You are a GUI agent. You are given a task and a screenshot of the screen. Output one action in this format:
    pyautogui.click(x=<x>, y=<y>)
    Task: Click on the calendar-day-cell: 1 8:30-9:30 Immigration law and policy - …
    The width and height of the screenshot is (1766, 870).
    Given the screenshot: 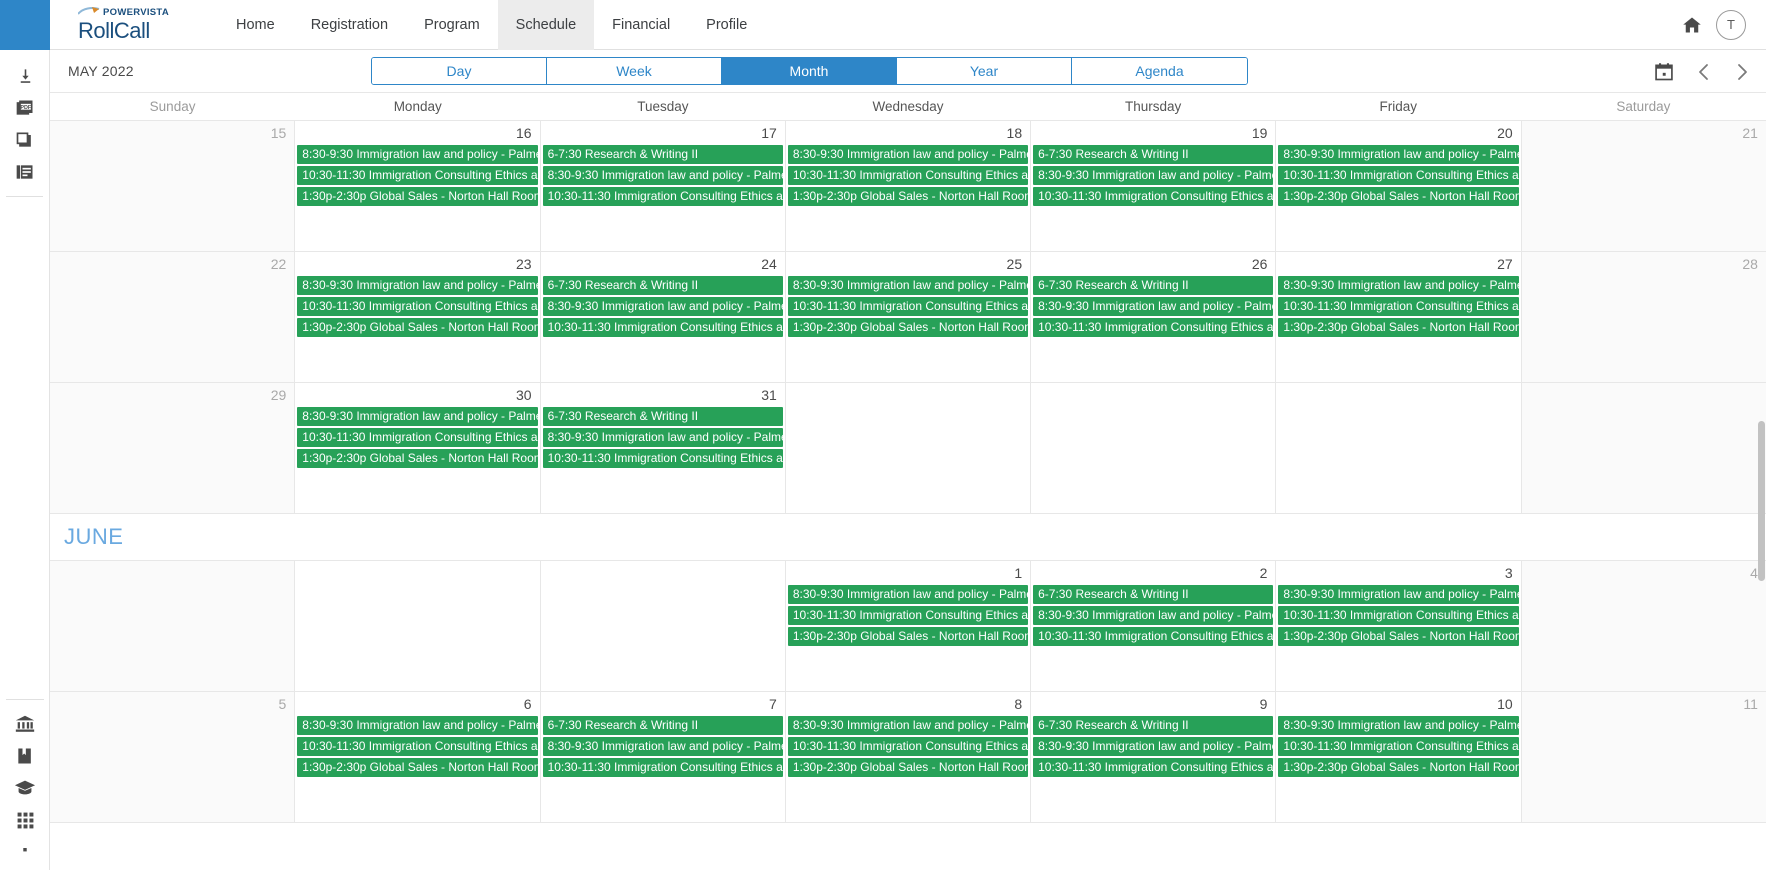 What is the action you would take?
    pyautogui.click(x=908, y=626)
    